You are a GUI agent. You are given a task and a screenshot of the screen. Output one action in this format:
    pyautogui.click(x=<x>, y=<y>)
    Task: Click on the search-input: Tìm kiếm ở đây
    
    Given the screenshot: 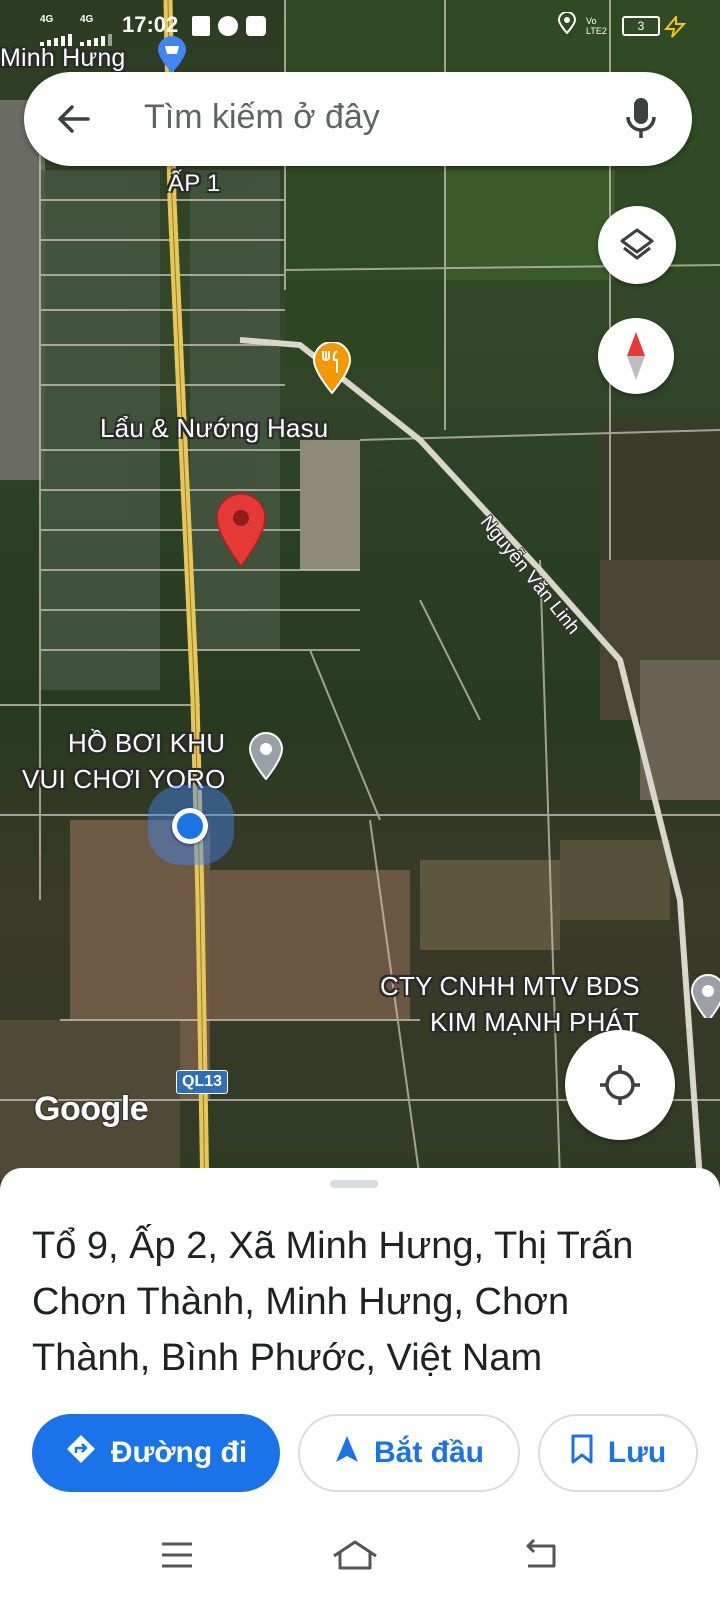 What is the action you would take?
    pyautogui.click(x=262, y=117)
    